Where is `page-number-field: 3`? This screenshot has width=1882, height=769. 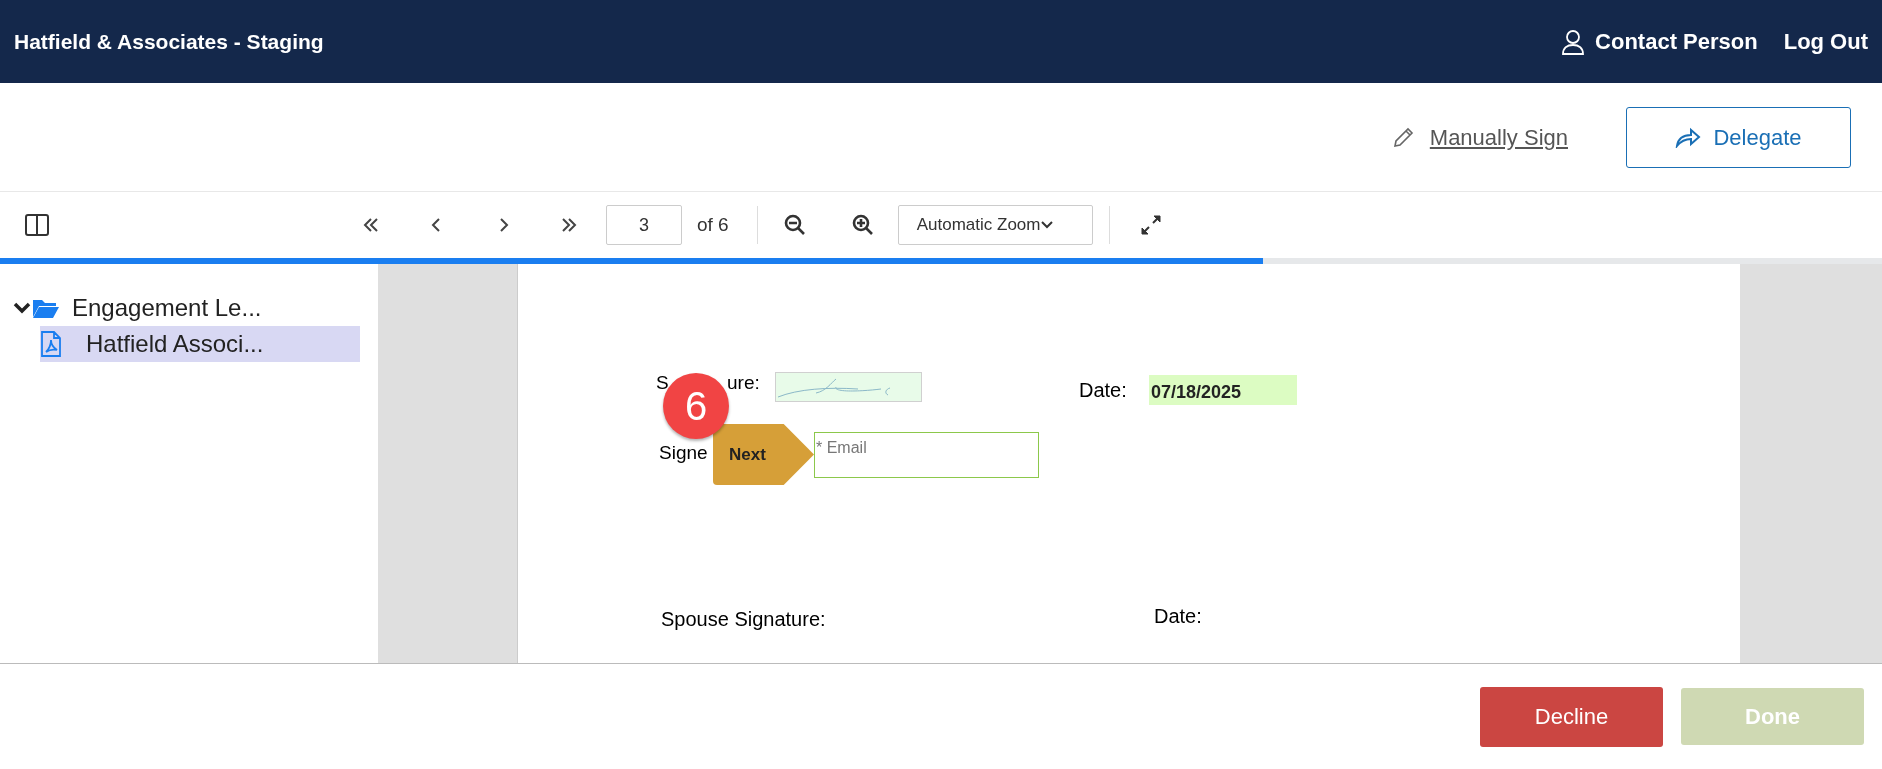 page-number-field: 3 is located at coordinates (644, 225).